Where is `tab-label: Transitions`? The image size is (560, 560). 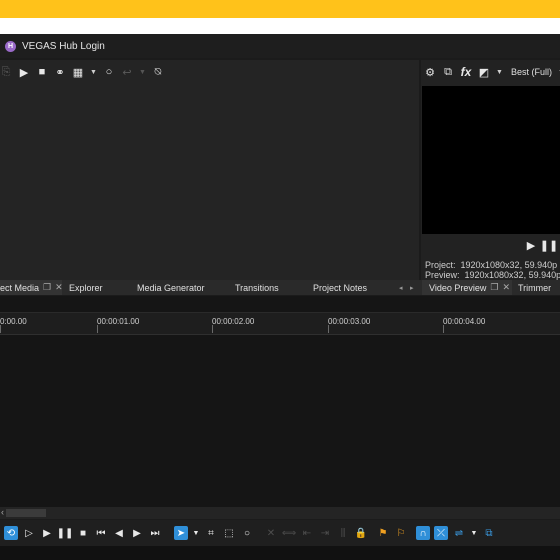 tab-label: Transitions is located at coordinates (257, 287).